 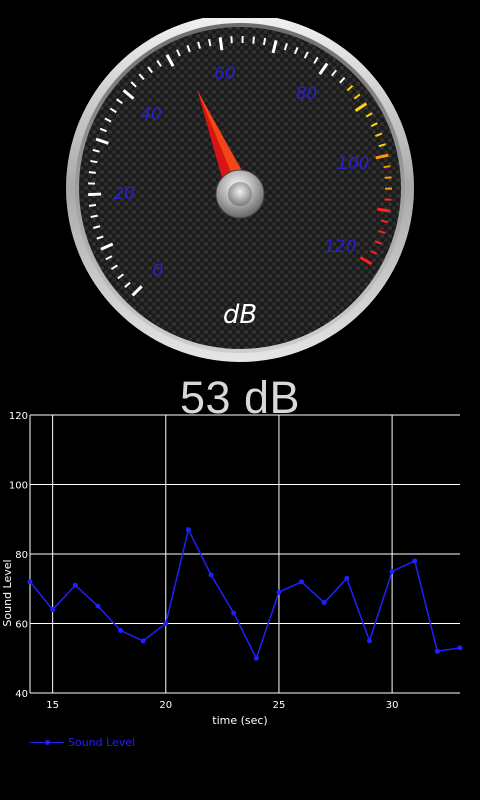 I want to click on gauge-scale-label: 60, so click(x=225, y=74).